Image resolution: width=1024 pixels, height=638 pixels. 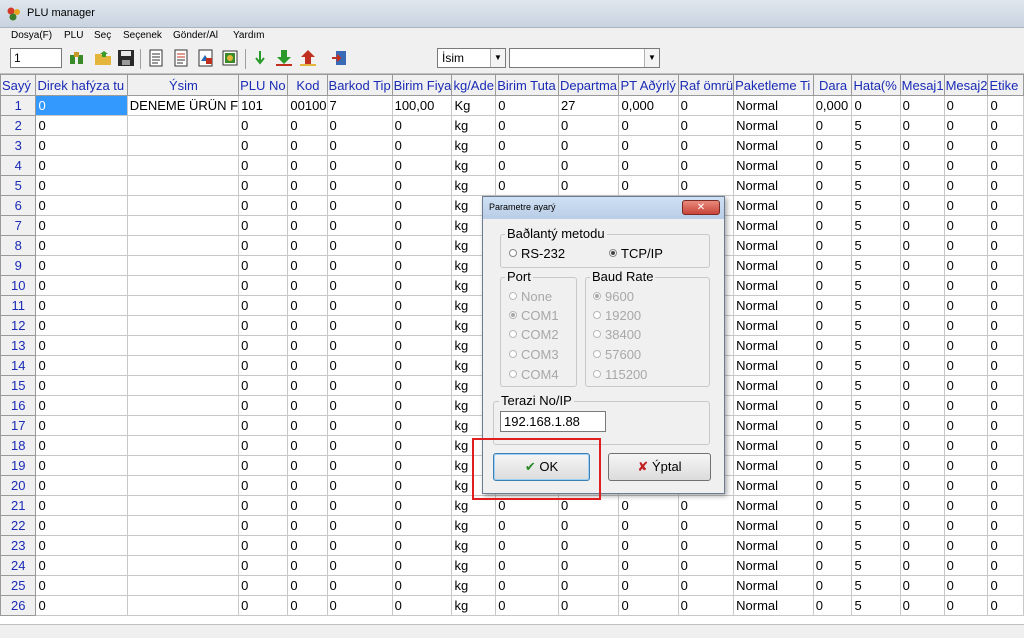 What do you see at coordinates (651, 58) in the screenshot?
I see `chevron-down-icon: ▼` at bounding box center [651, 58].